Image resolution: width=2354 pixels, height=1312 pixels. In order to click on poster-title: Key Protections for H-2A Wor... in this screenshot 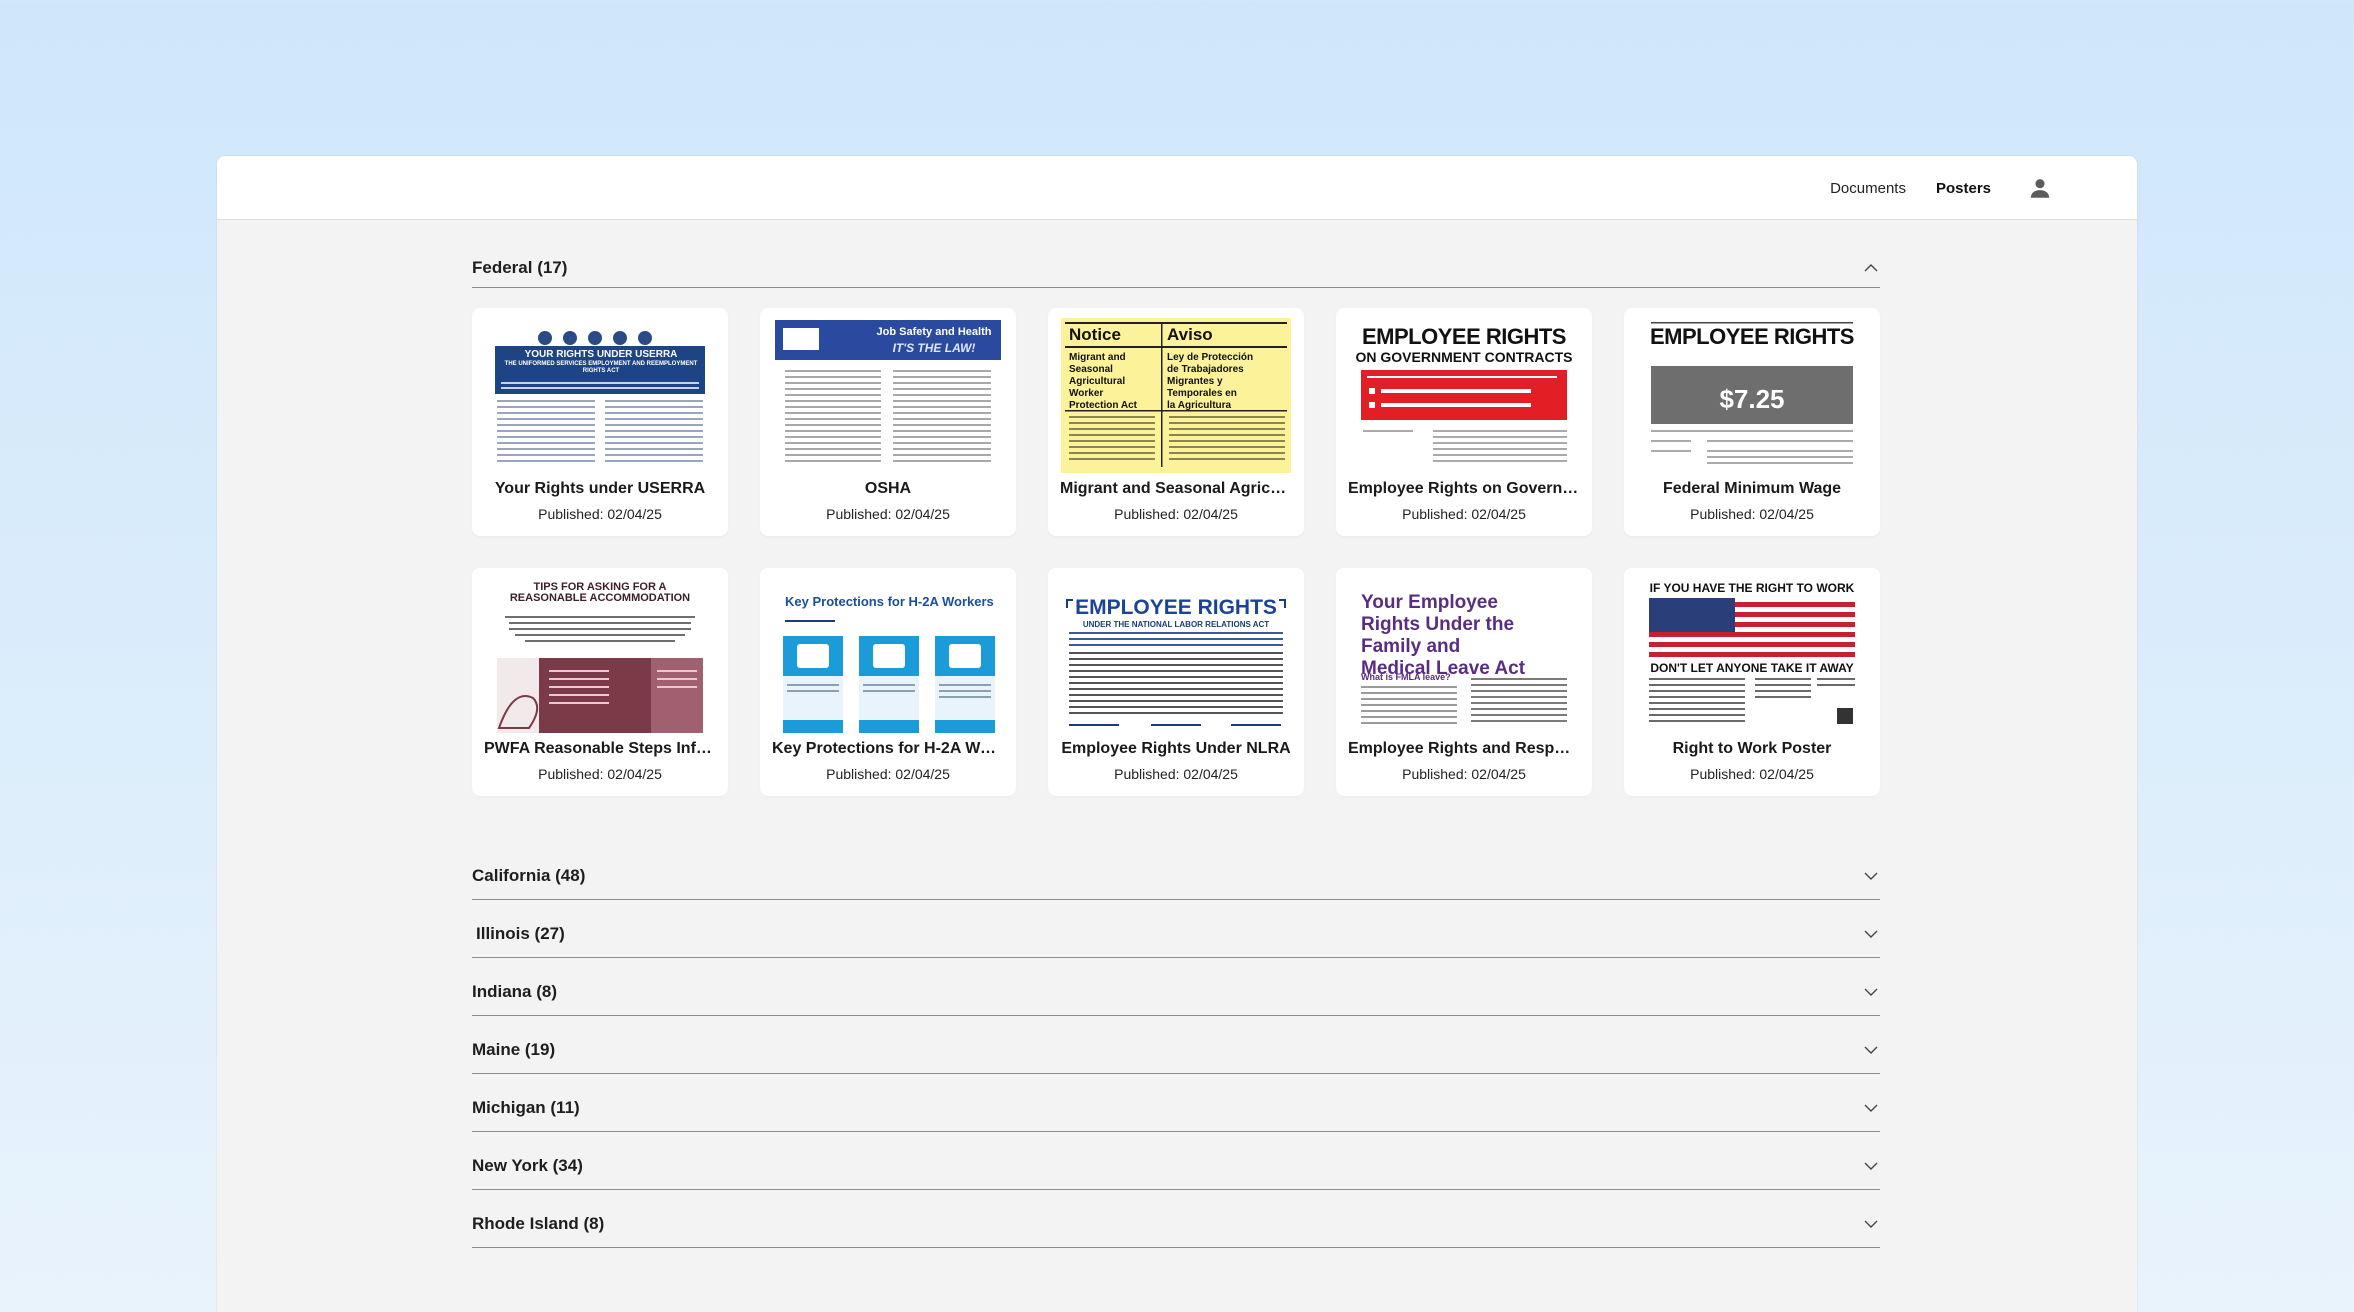, I will do `click(888, 748)`.